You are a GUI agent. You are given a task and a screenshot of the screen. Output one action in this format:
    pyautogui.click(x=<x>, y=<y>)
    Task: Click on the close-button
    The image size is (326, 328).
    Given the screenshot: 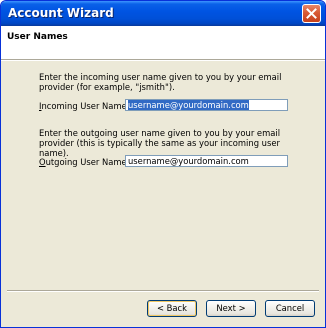 What is the action you would take?
    pyautogui.click(x=311, y=13)
    